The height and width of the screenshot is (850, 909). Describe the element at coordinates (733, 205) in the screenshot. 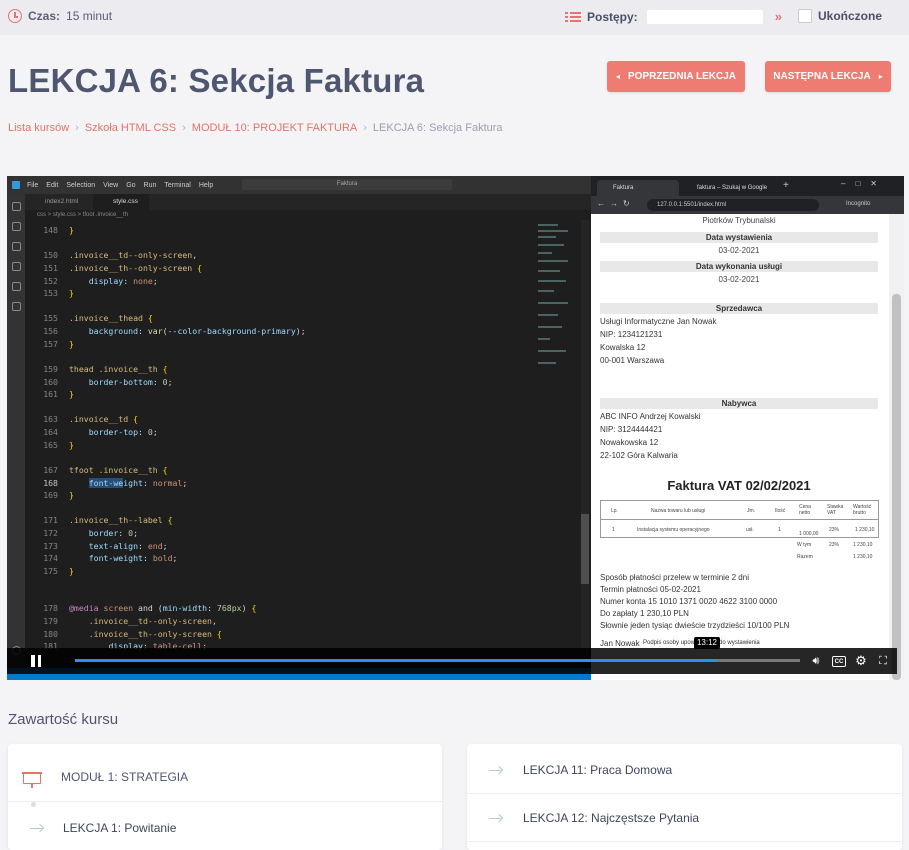

I see `url-field: 127.0.0.1:5501/index.html` at that location.